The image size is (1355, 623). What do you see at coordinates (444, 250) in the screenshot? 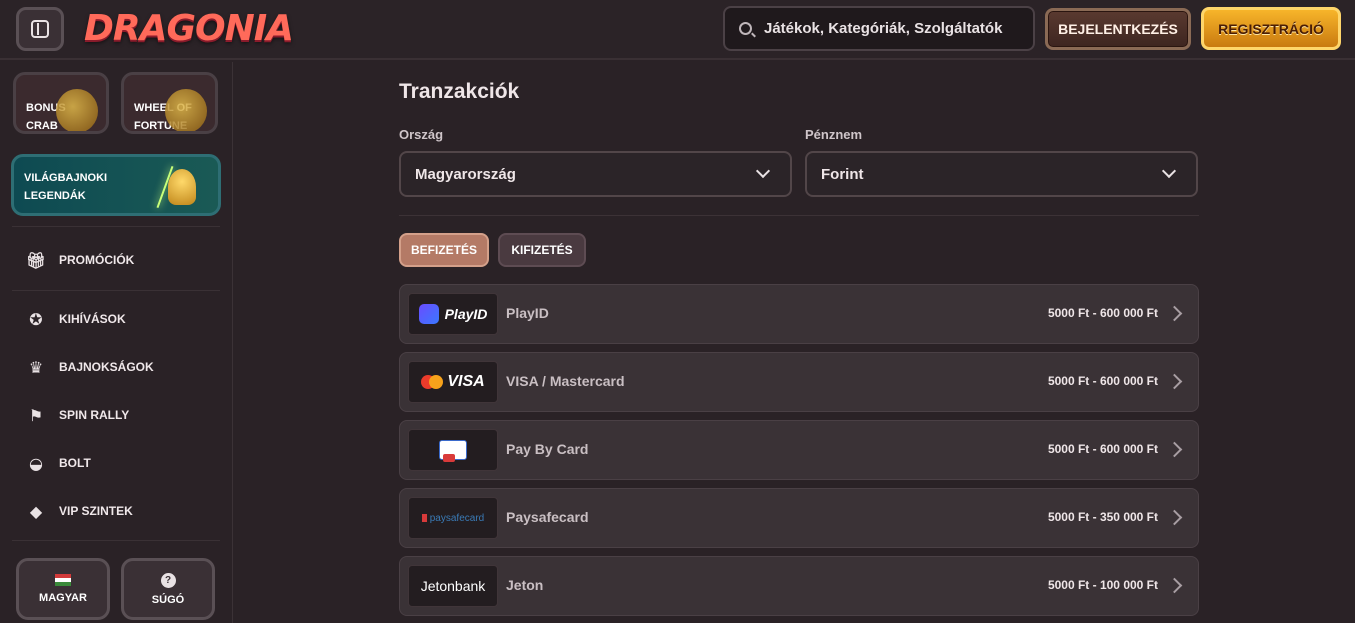
I see `tab-deposit: BEFIZETÉS` at bounding box center [444, 250].